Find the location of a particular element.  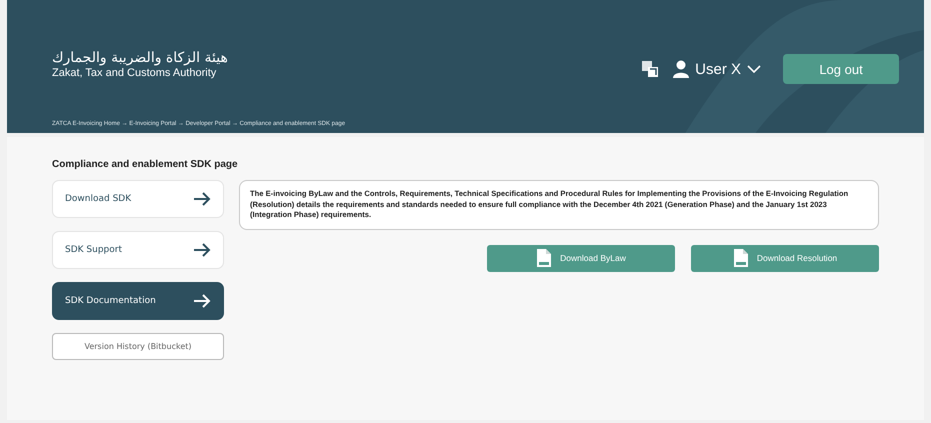

user-menu: User X is located at coordinates (717, 69).